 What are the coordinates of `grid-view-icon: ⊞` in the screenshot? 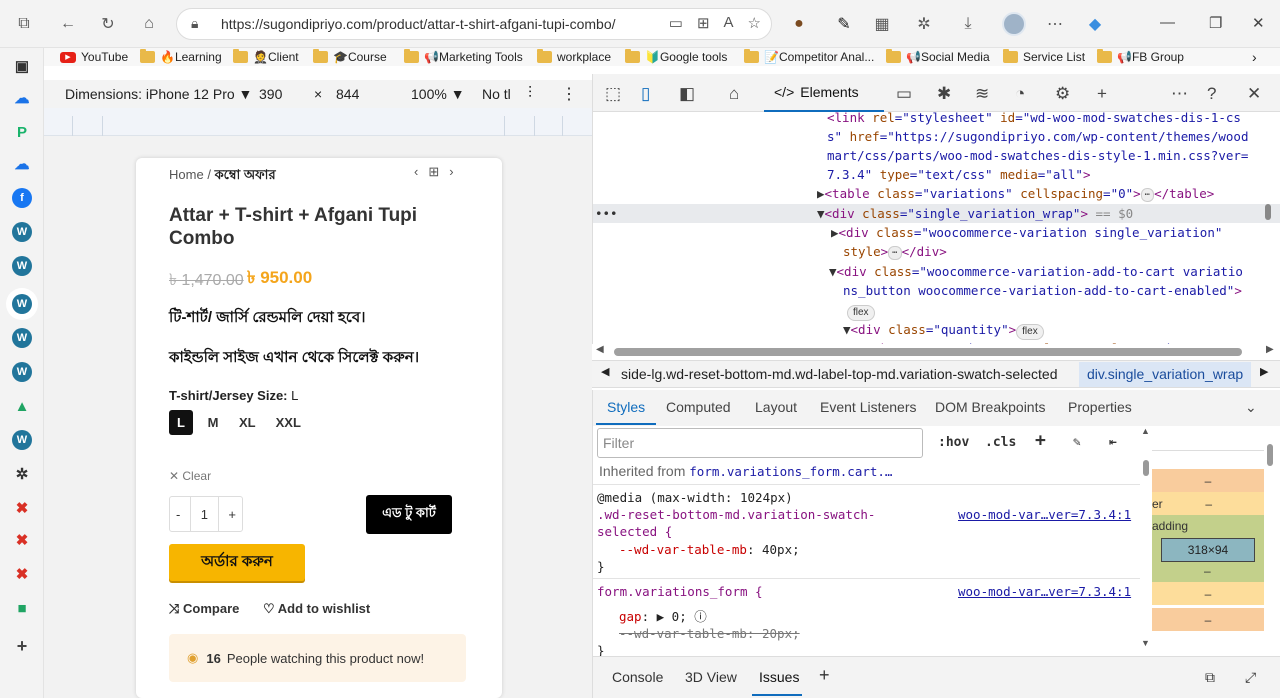 It's located at (433, 172).